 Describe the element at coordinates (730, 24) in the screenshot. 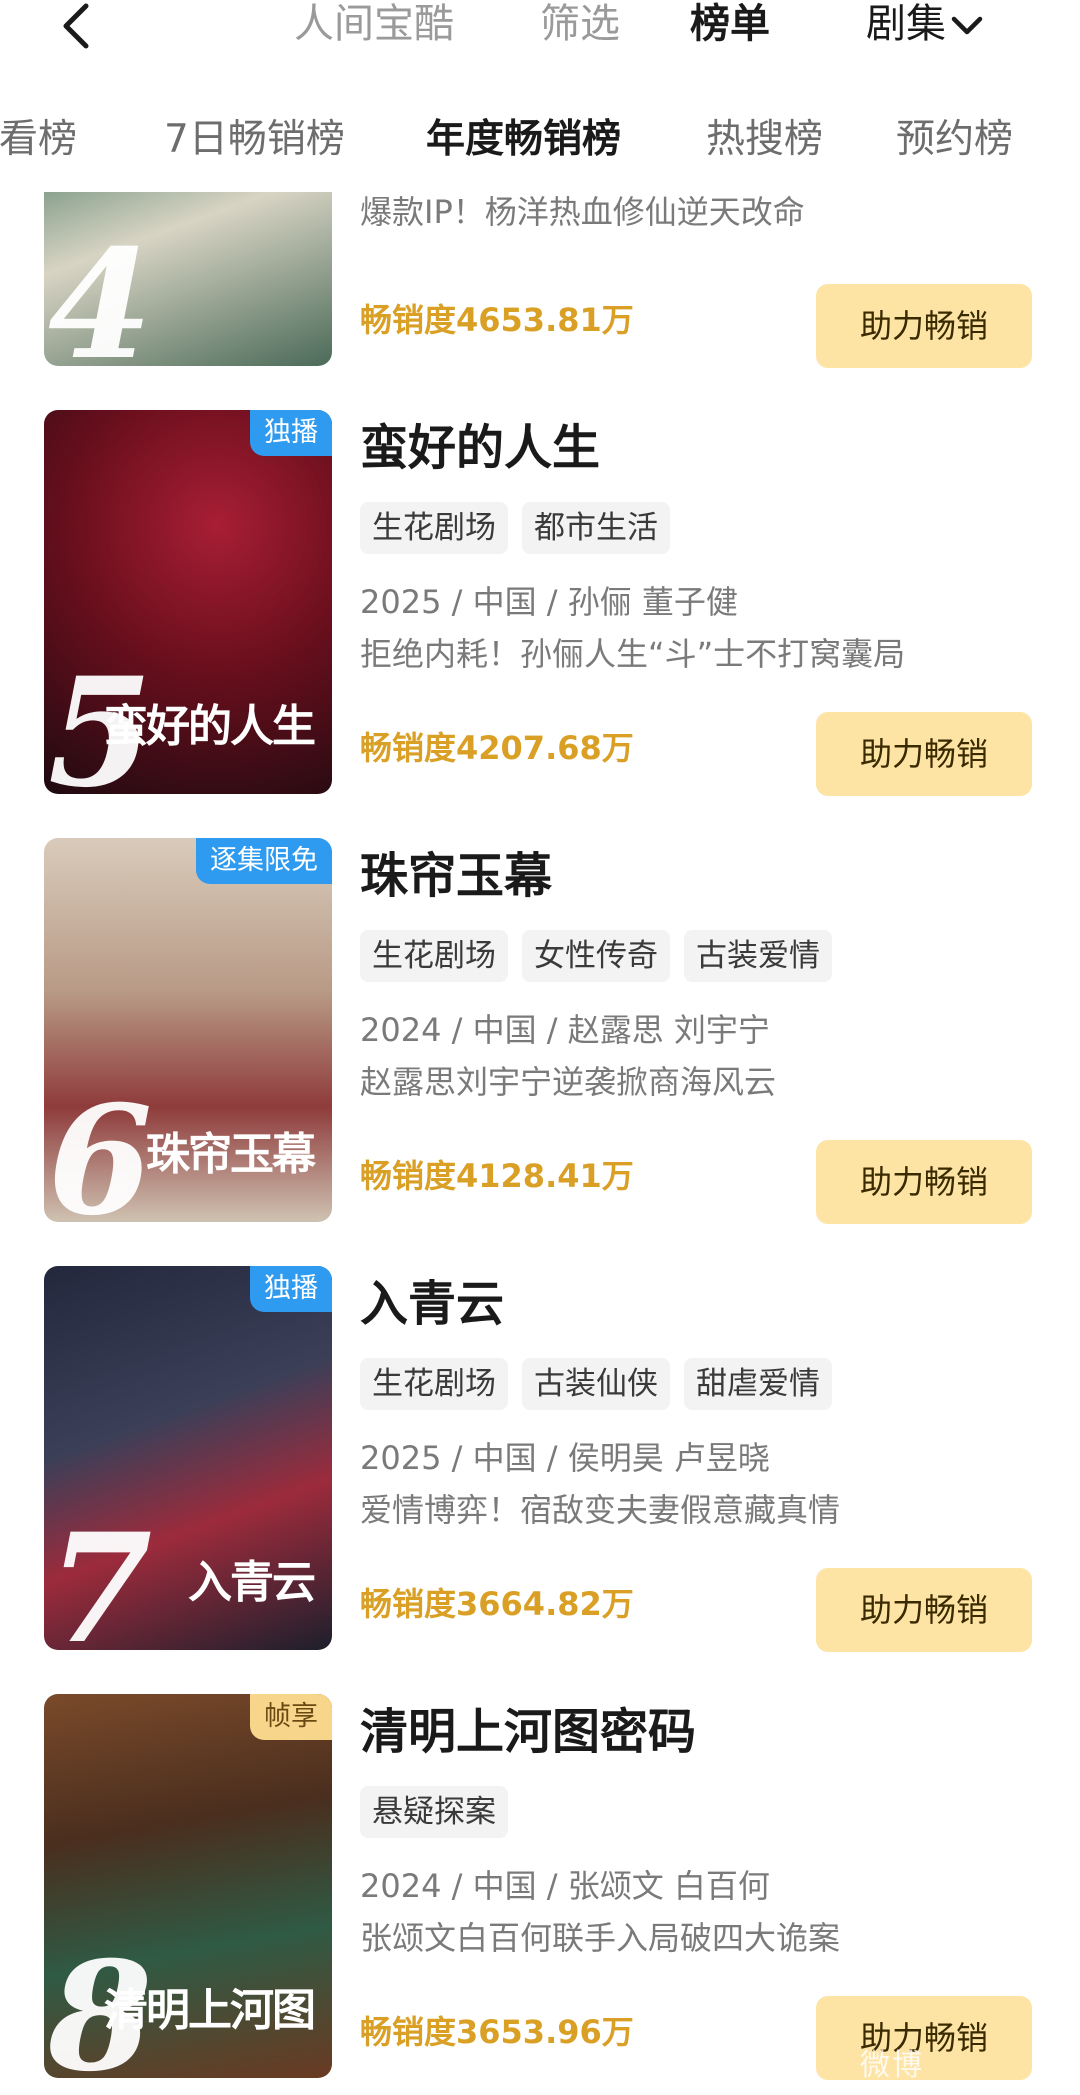

I see `tab-rankings: 榜单` at that location.